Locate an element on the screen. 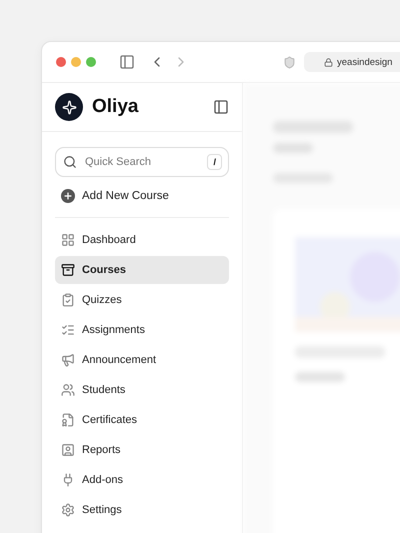  plus-icon is located at coordinates (68, 196).